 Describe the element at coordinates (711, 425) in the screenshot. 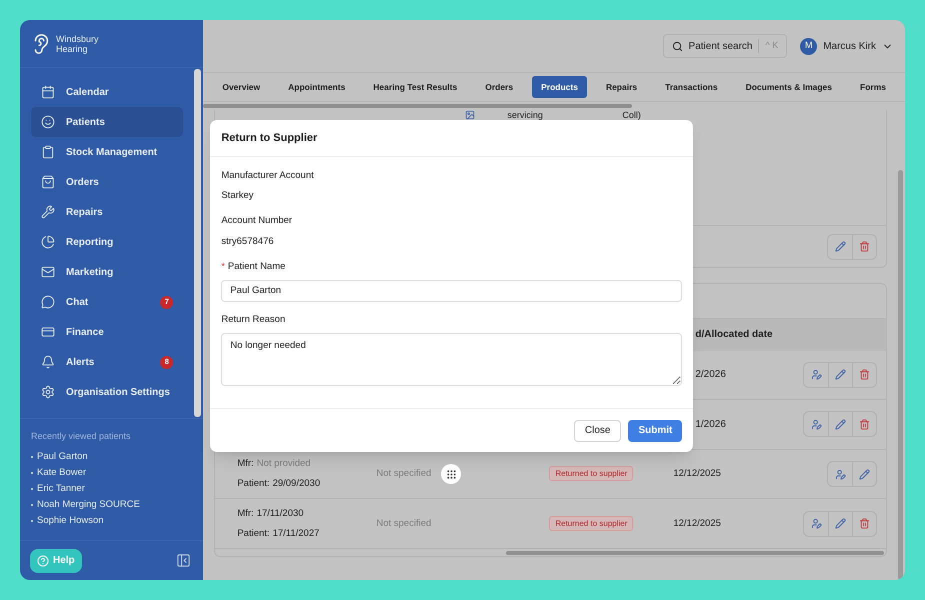

I see `table-cell-text: 1/2026` at that location.